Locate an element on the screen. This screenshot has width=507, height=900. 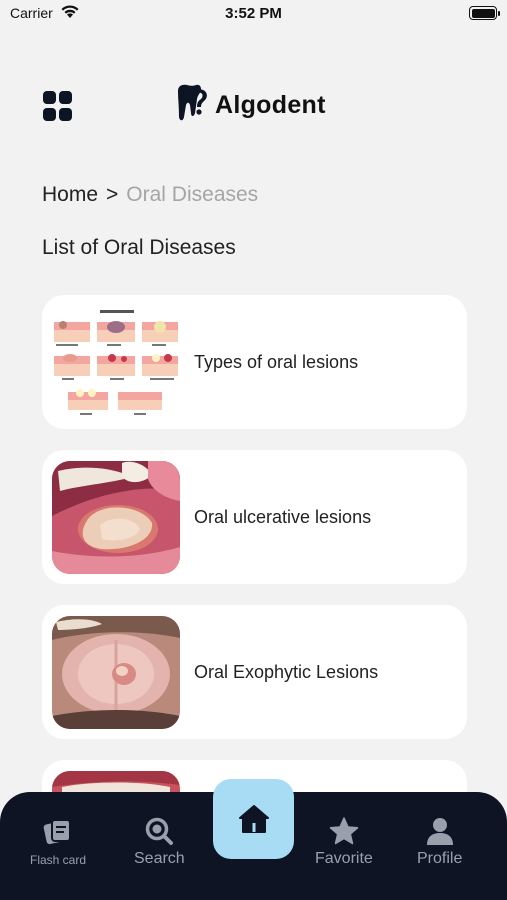
status-bar: Carrier 3:52 PM is located at coordinates (253, 15).